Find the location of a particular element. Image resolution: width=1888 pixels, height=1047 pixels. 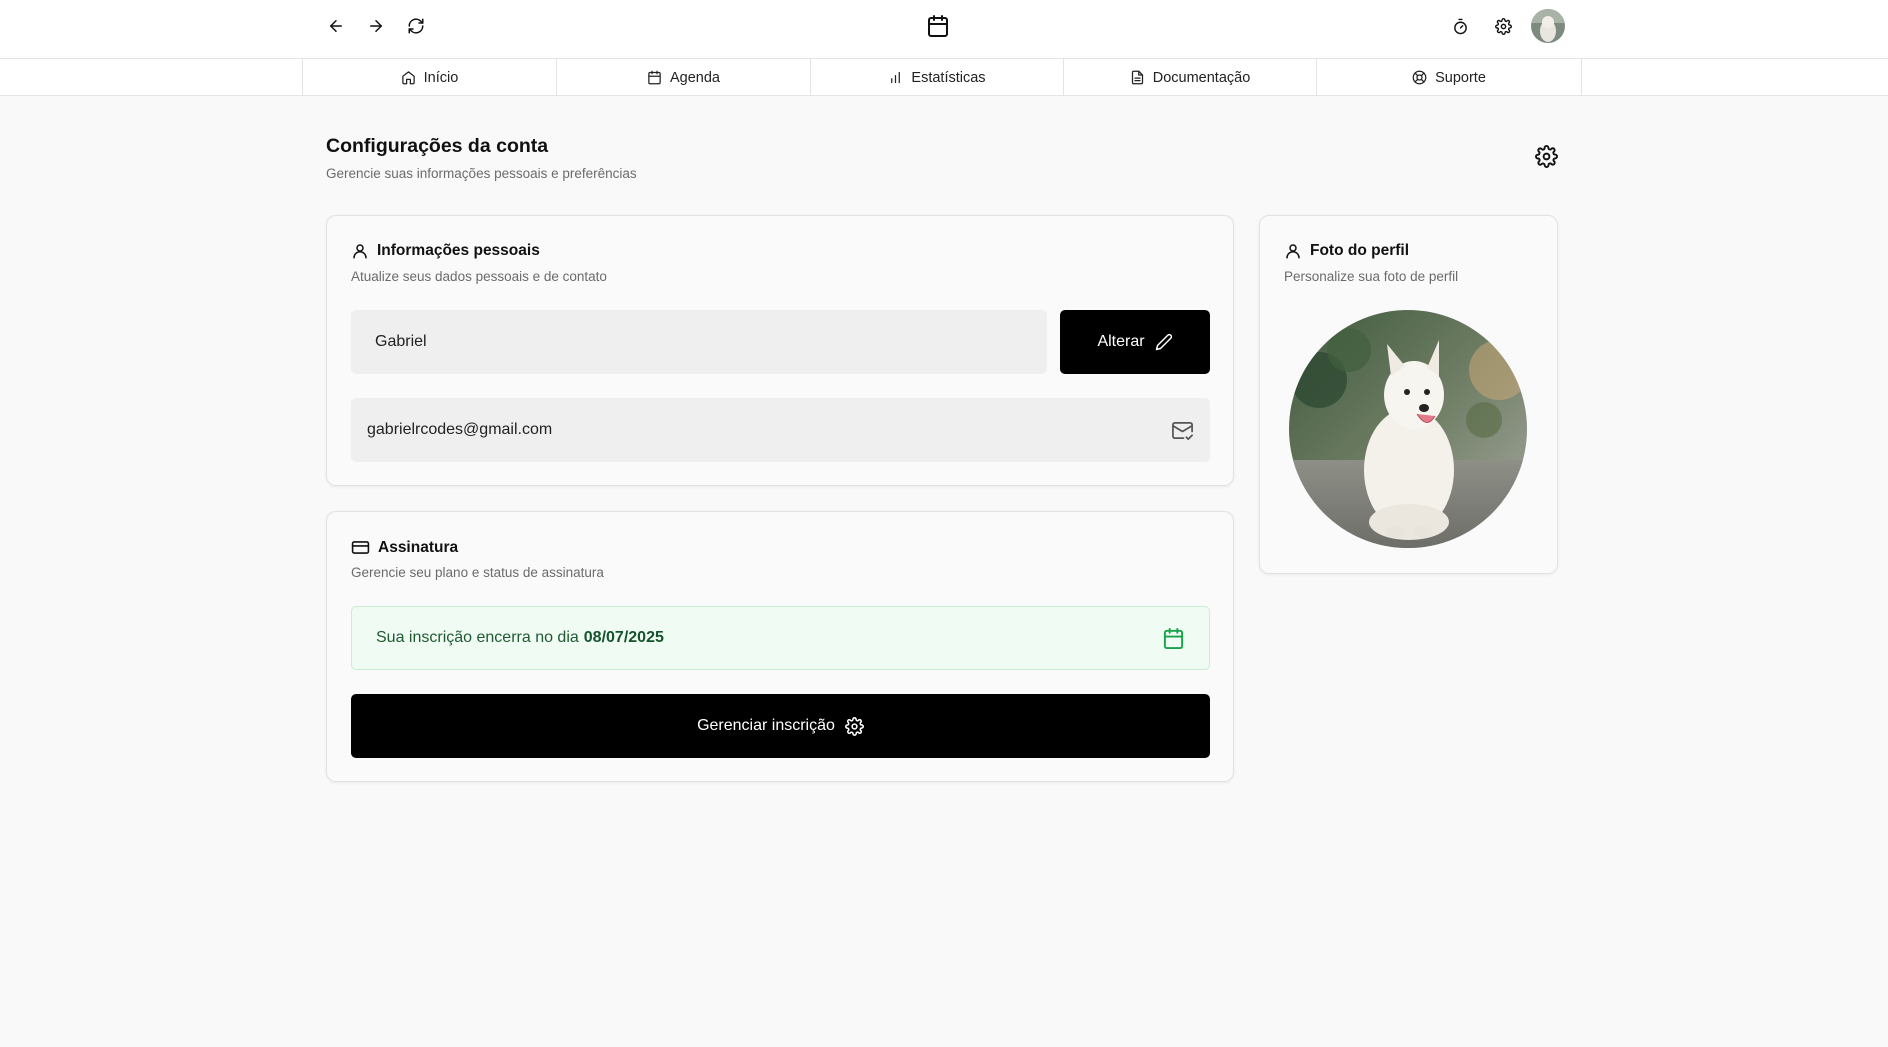

name-field: Gabriel is located at coordinates (699, 342).